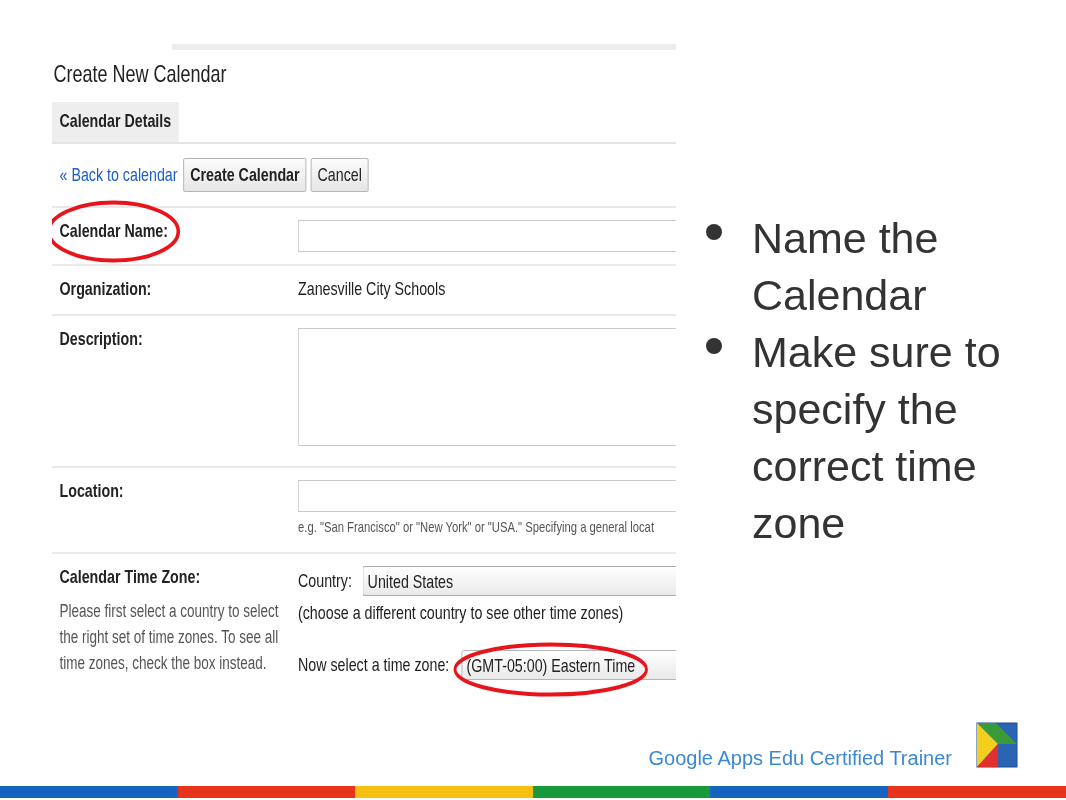  Describe the element at coordinates (130, 577) in the screenshot. I see `field-label: Calendar Time Zone:` at that location.